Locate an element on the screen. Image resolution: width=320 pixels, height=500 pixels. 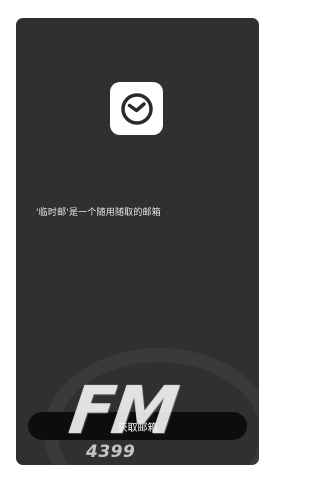
app-logo is located at coordinates (136, 108).